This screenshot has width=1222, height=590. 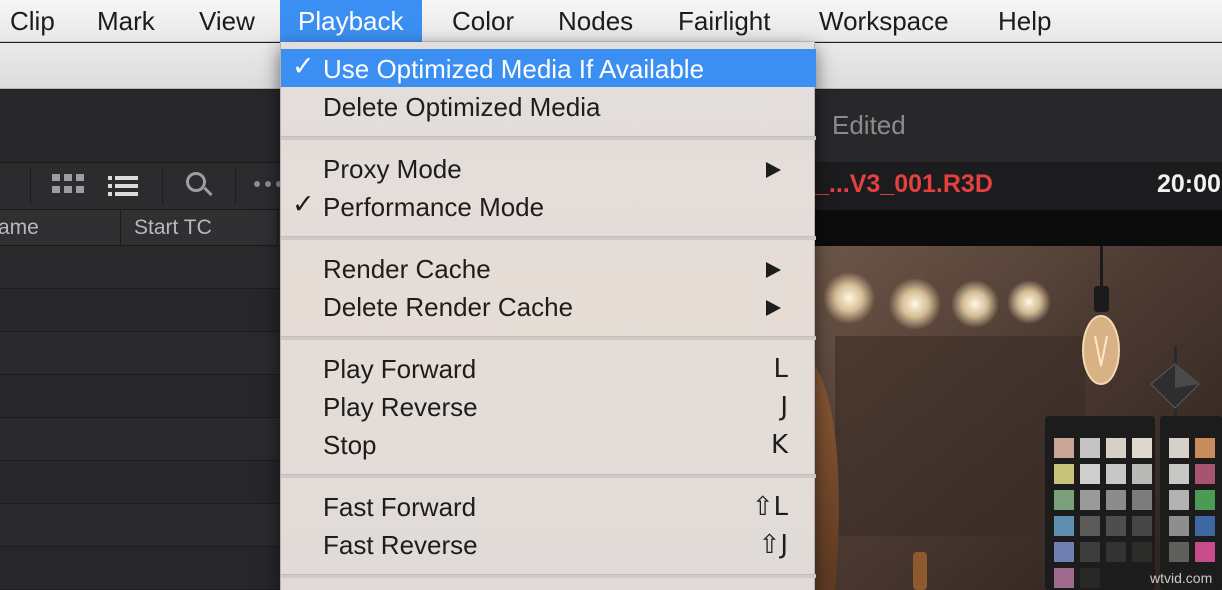 I want to click on media-pool-list, so click(x=140, y=418).